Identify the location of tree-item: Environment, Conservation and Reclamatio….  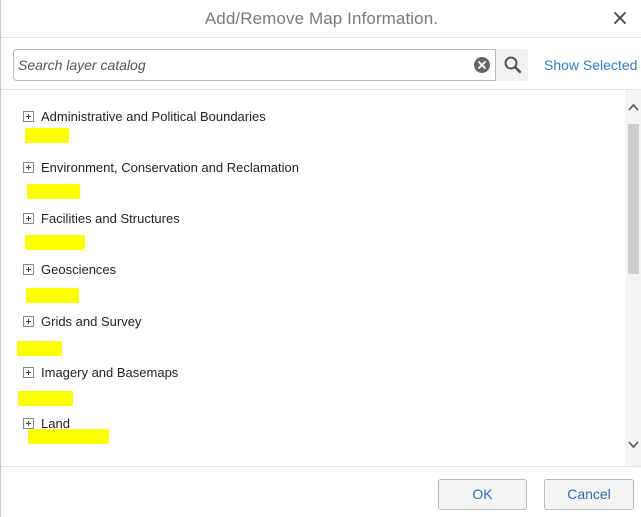
(161, 167).